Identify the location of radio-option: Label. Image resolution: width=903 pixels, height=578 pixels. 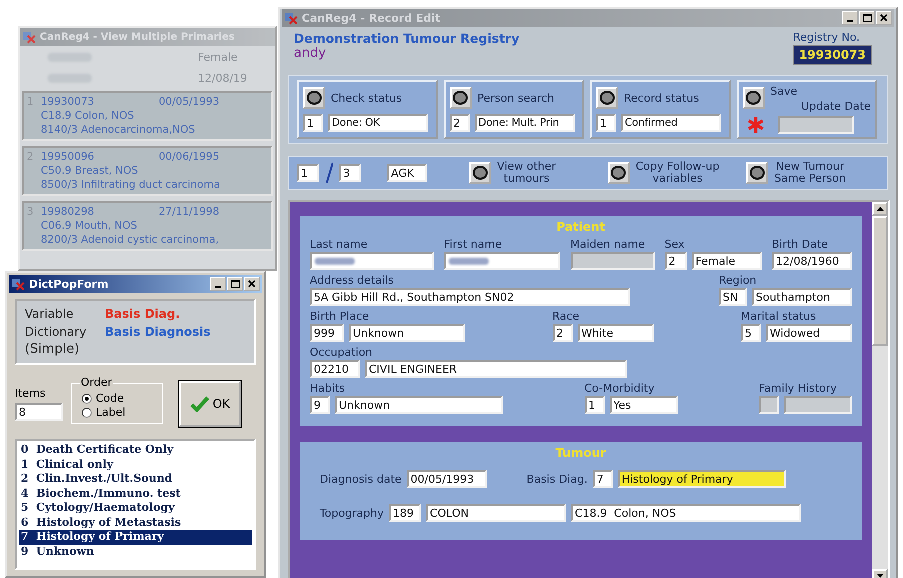
(117, 412).